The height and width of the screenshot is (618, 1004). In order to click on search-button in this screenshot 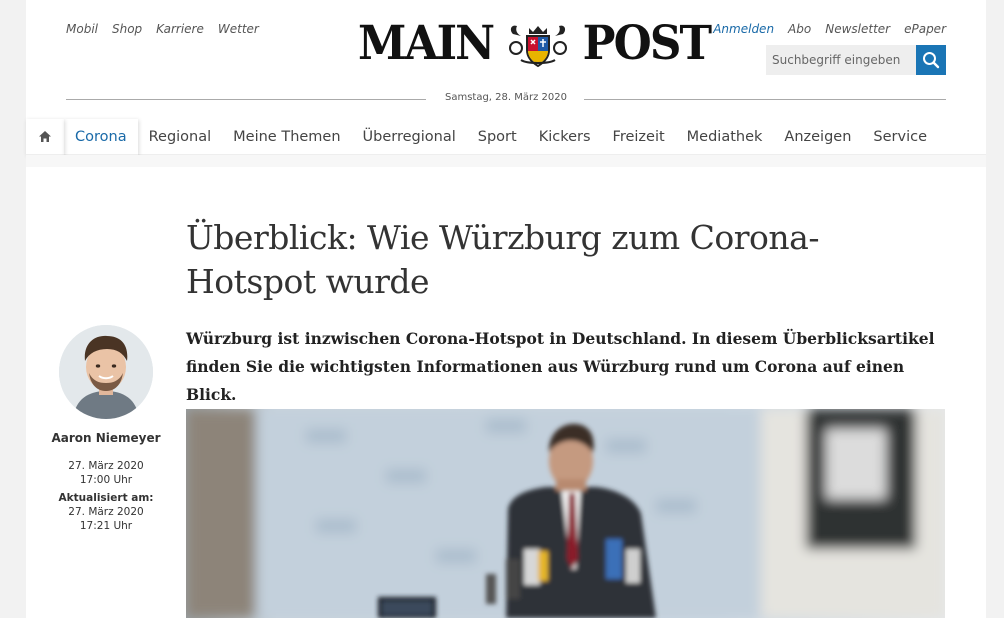, I will do `click(931, 60)`.